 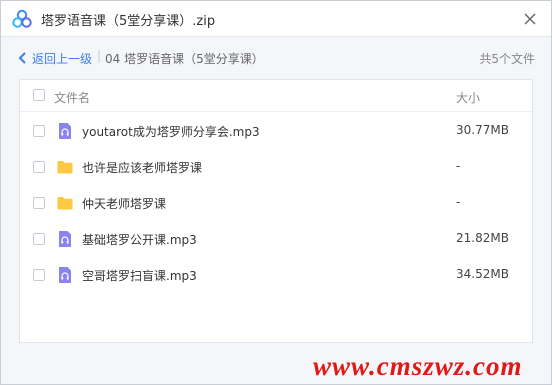 What do you see at coordinates (468, 98) in the screenshot?
I see `column-header-size: 大小` at bounding box center [468, 98].